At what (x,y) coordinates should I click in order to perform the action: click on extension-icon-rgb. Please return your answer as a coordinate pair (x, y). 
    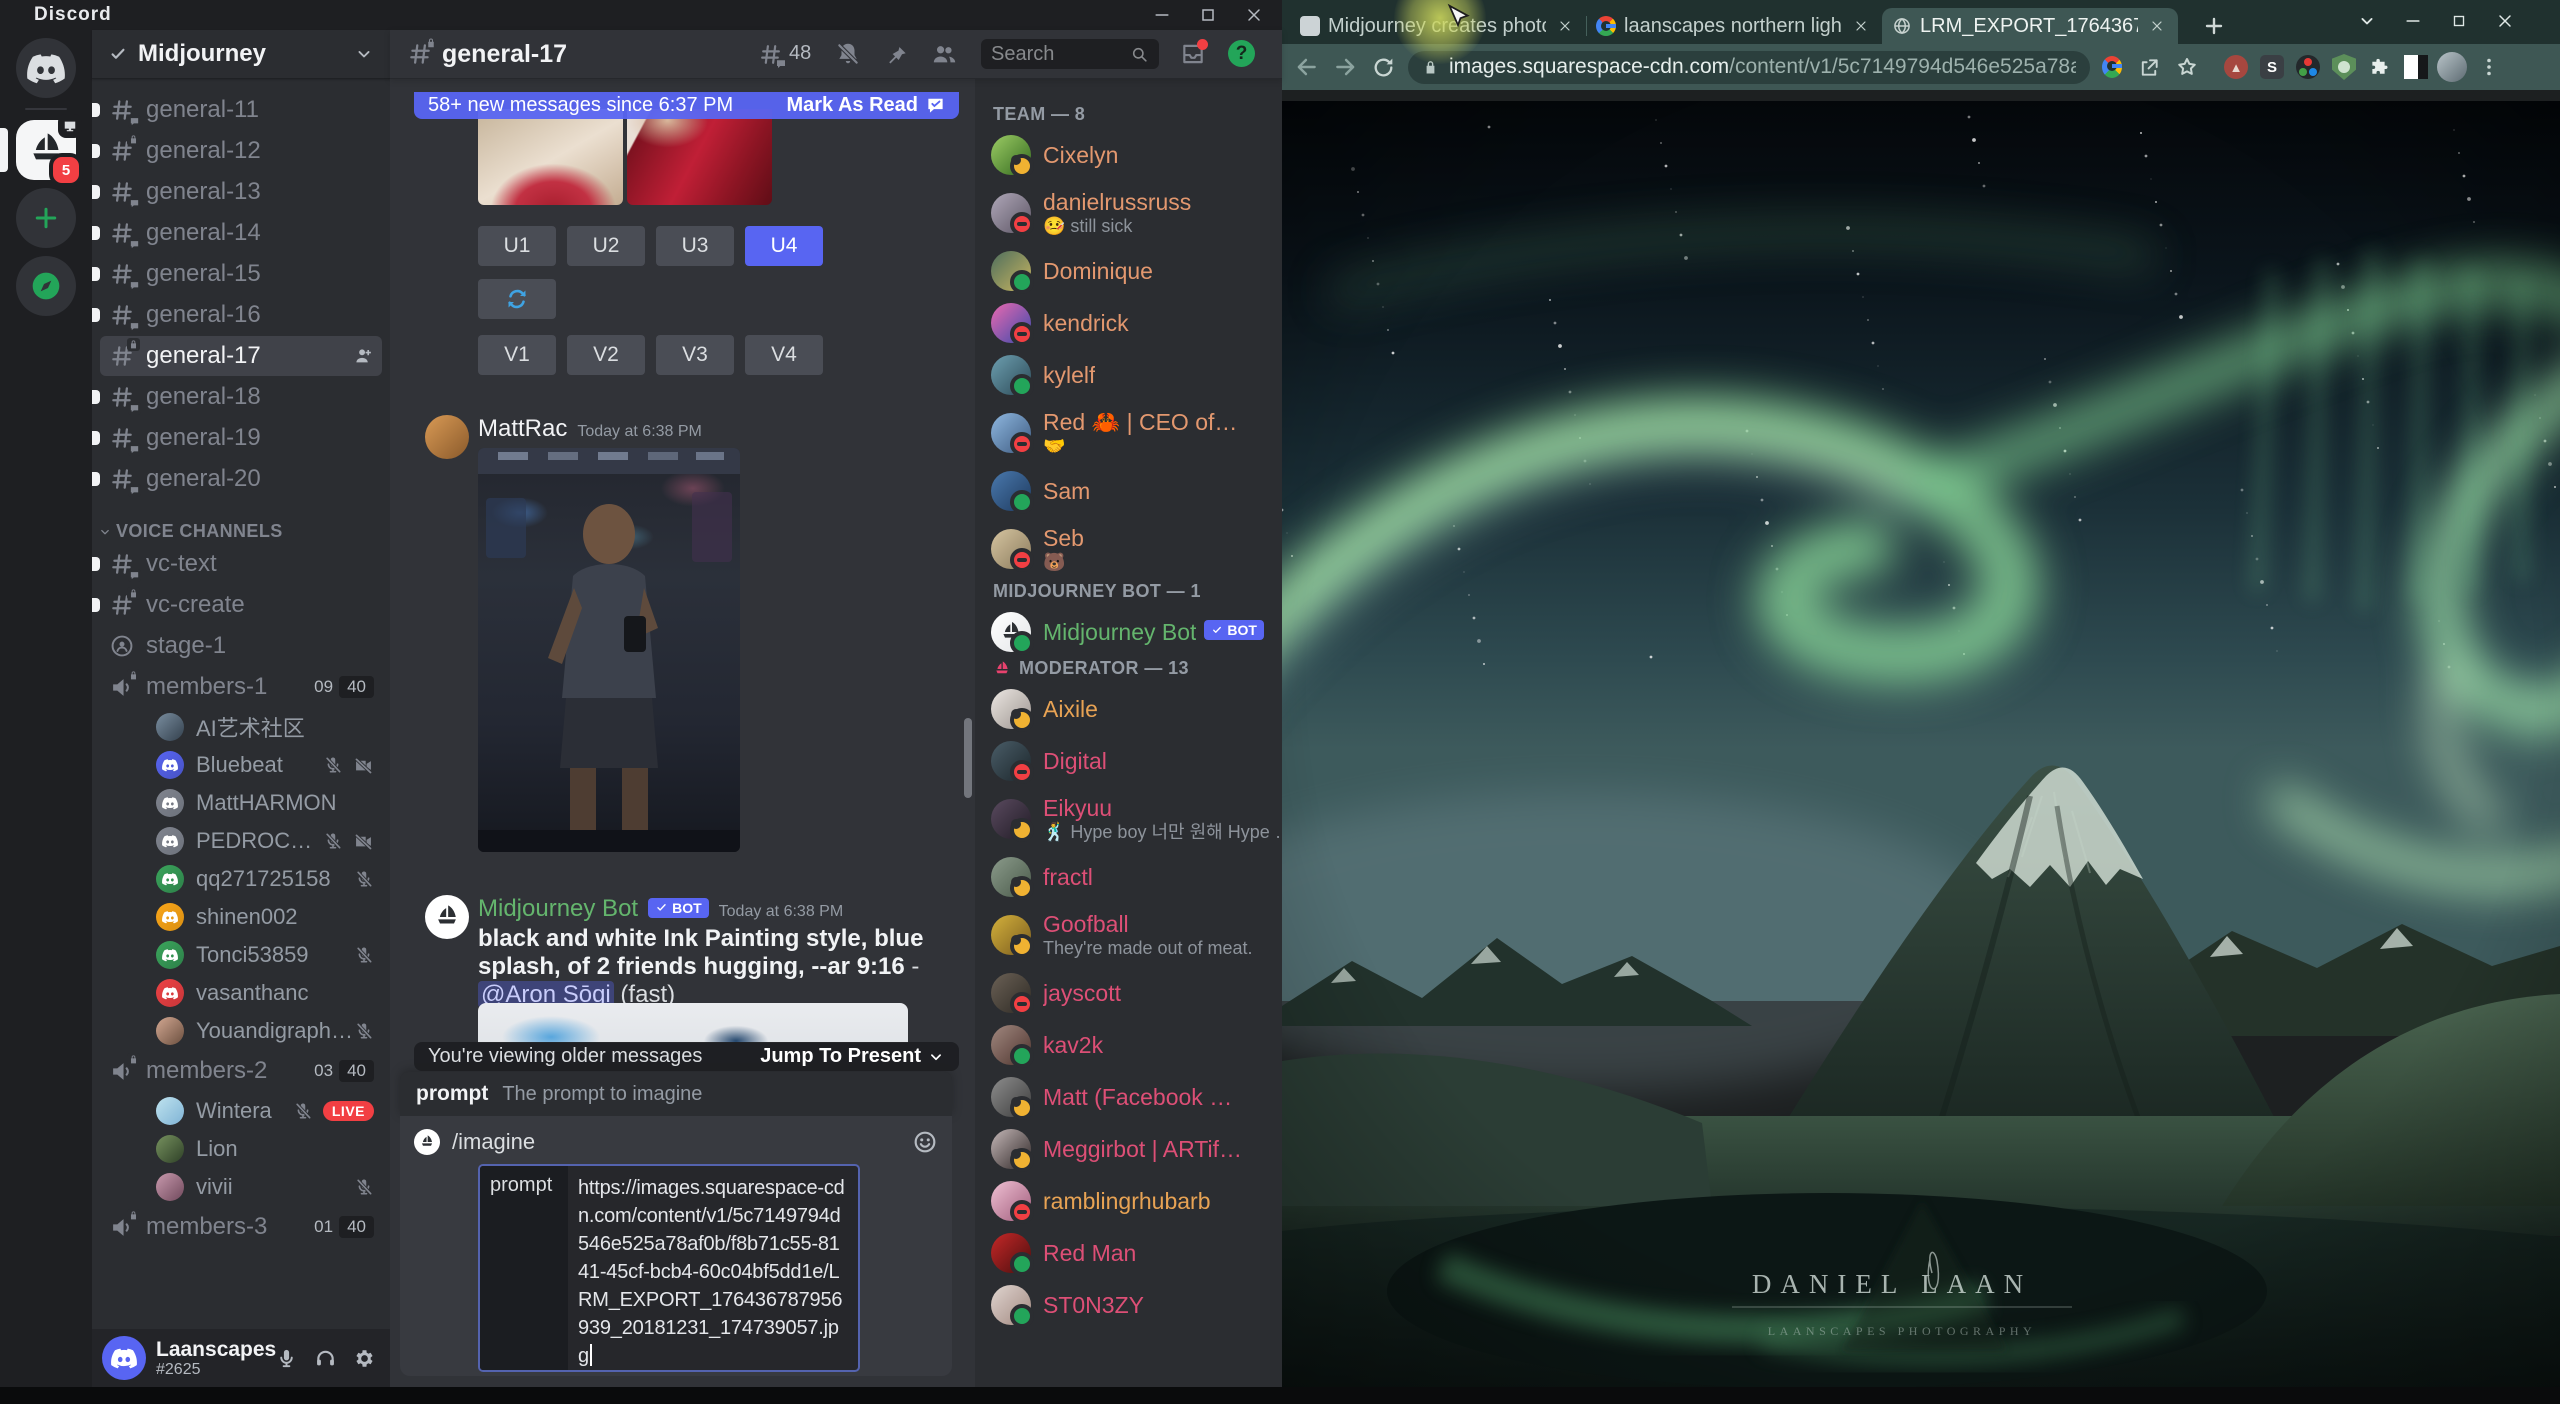
    Looking at the image, I should click on (2308, 67).